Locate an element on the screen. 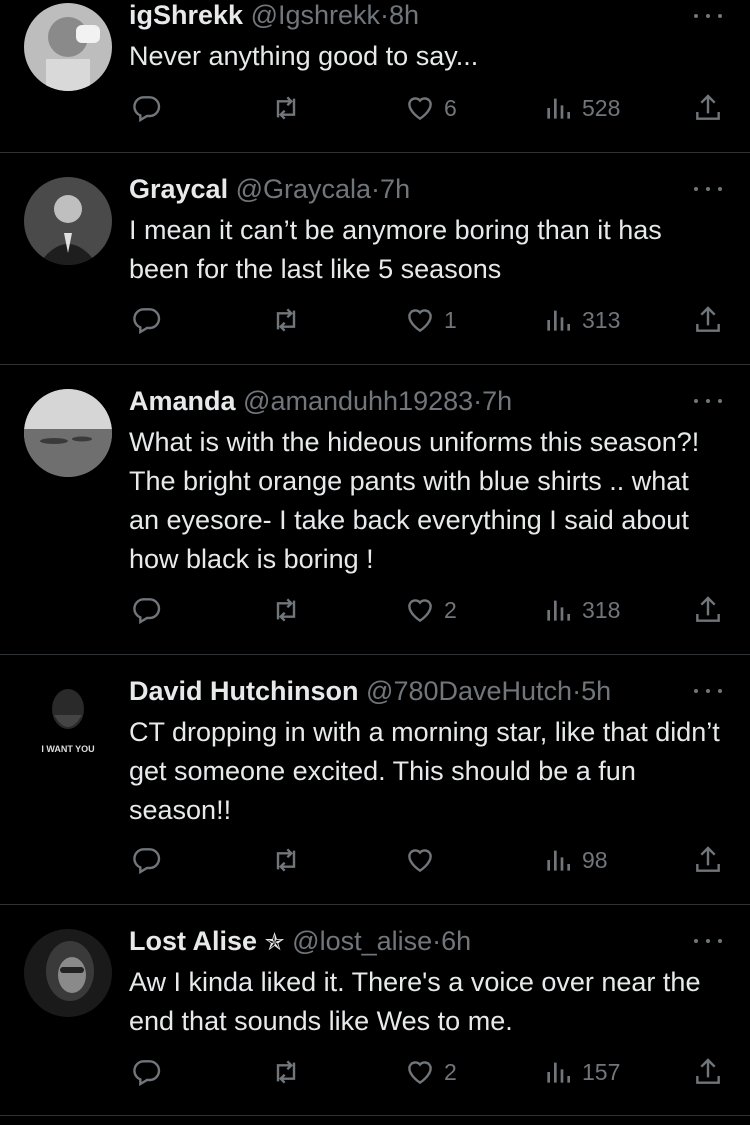  tweet-header: Graycal @Graycala·7h is located at coordinates (409, 189).